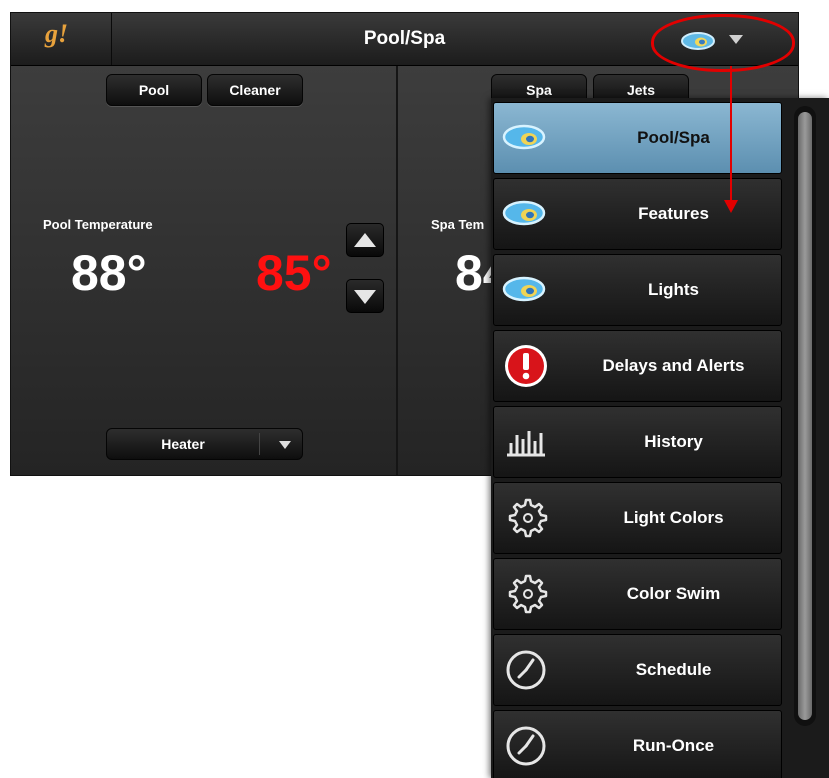 The width and height of the screenshot is (829, 778). Describe the element at coordinates (673, 137) in the screenshot. I see `menu-item-label: Pool/Spa` at that location.